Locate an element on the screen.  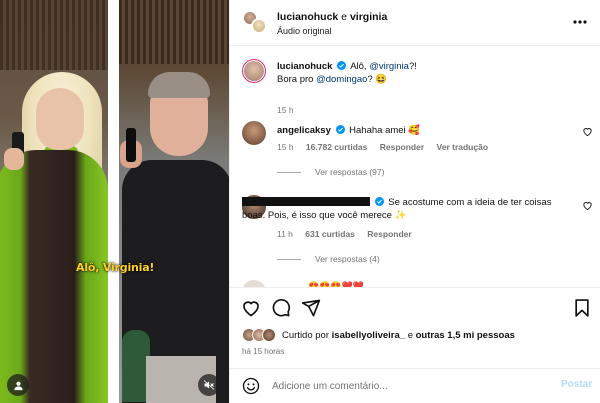
more-options-button is located at coordinates (580, 22).